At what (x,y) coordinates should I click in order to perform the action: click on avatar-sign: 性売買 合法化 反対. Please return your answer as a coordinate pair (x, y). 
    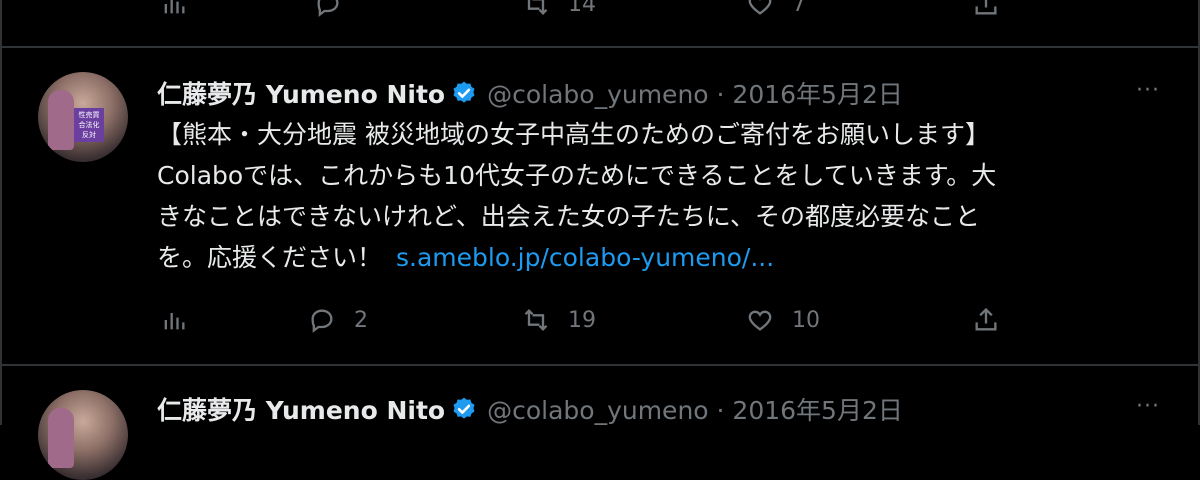
    Looking at the image, I should click on (89, 125).